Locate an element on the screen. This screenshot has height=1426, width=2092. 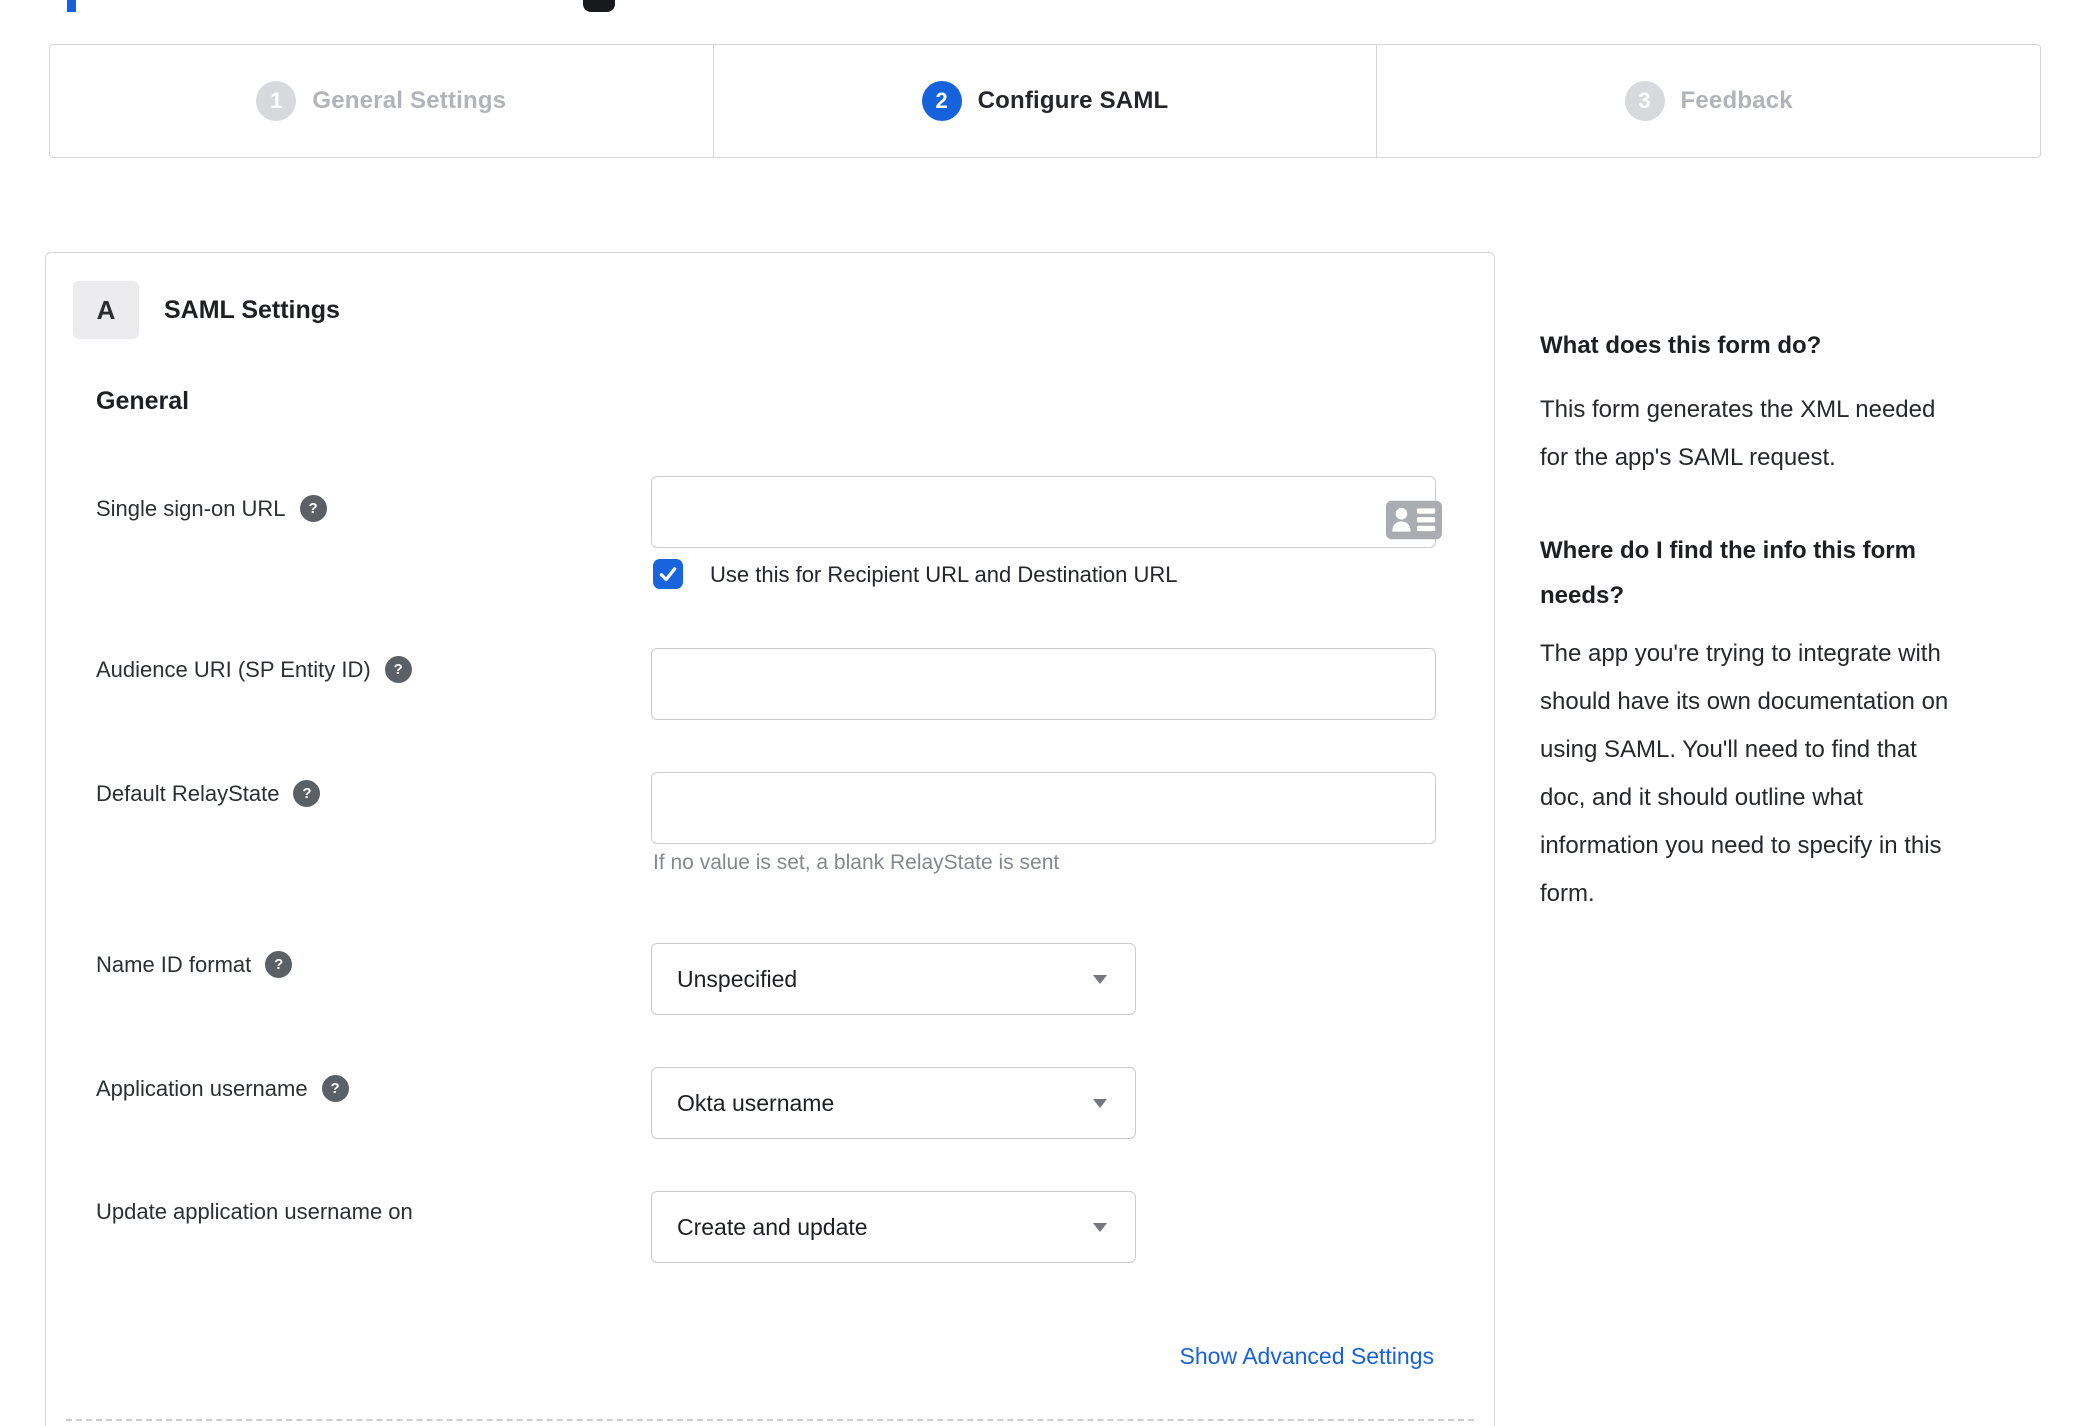
application-username-label: Application username ? is located at coordinates (222, 1088).